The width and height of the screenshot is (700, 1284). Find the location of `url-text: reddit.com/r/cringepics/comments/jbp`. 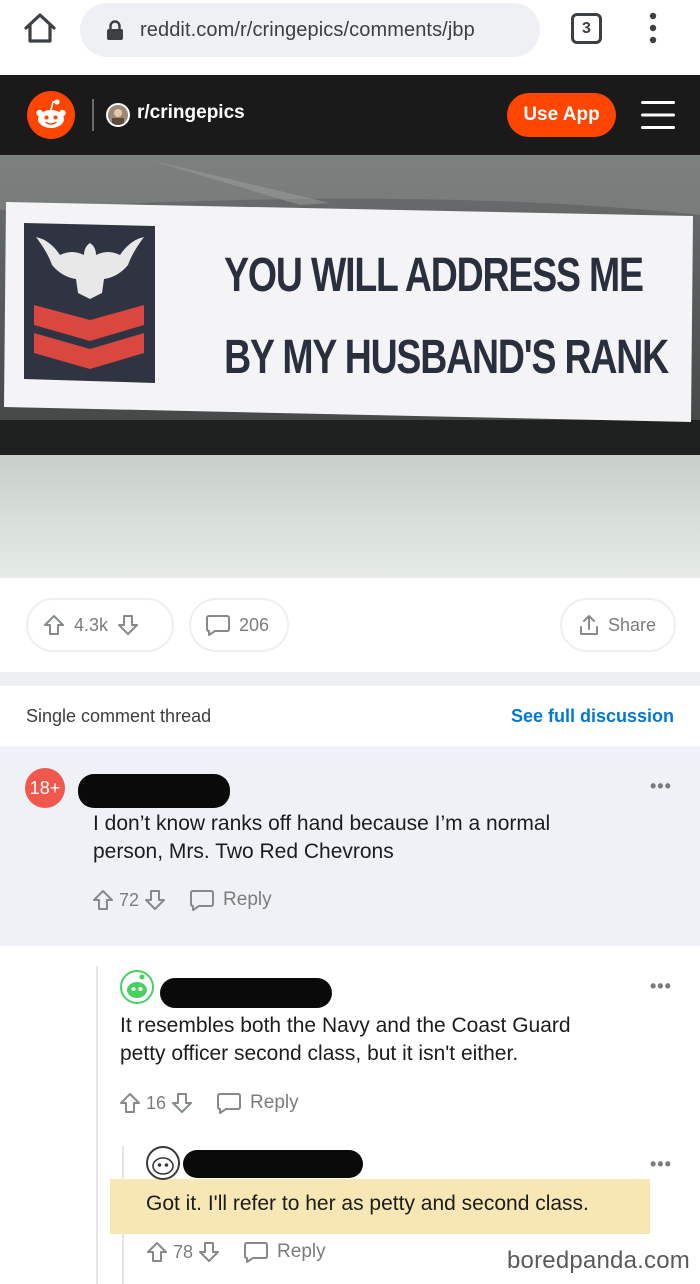

url-text: reddit.com/r/cringepics/comments/jbp is located at coordinates (307, 29).